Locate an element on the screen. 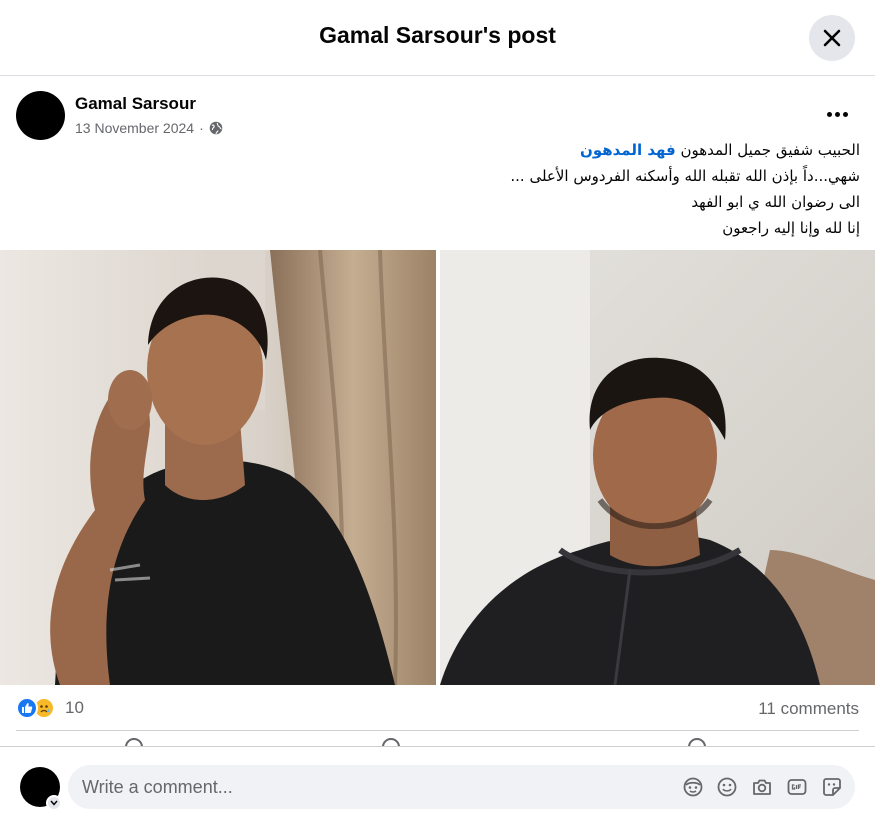 This screenshot has height=832, width=875. dialog-title: Gamal Sarsour's post is located at coordinates (437, 35).